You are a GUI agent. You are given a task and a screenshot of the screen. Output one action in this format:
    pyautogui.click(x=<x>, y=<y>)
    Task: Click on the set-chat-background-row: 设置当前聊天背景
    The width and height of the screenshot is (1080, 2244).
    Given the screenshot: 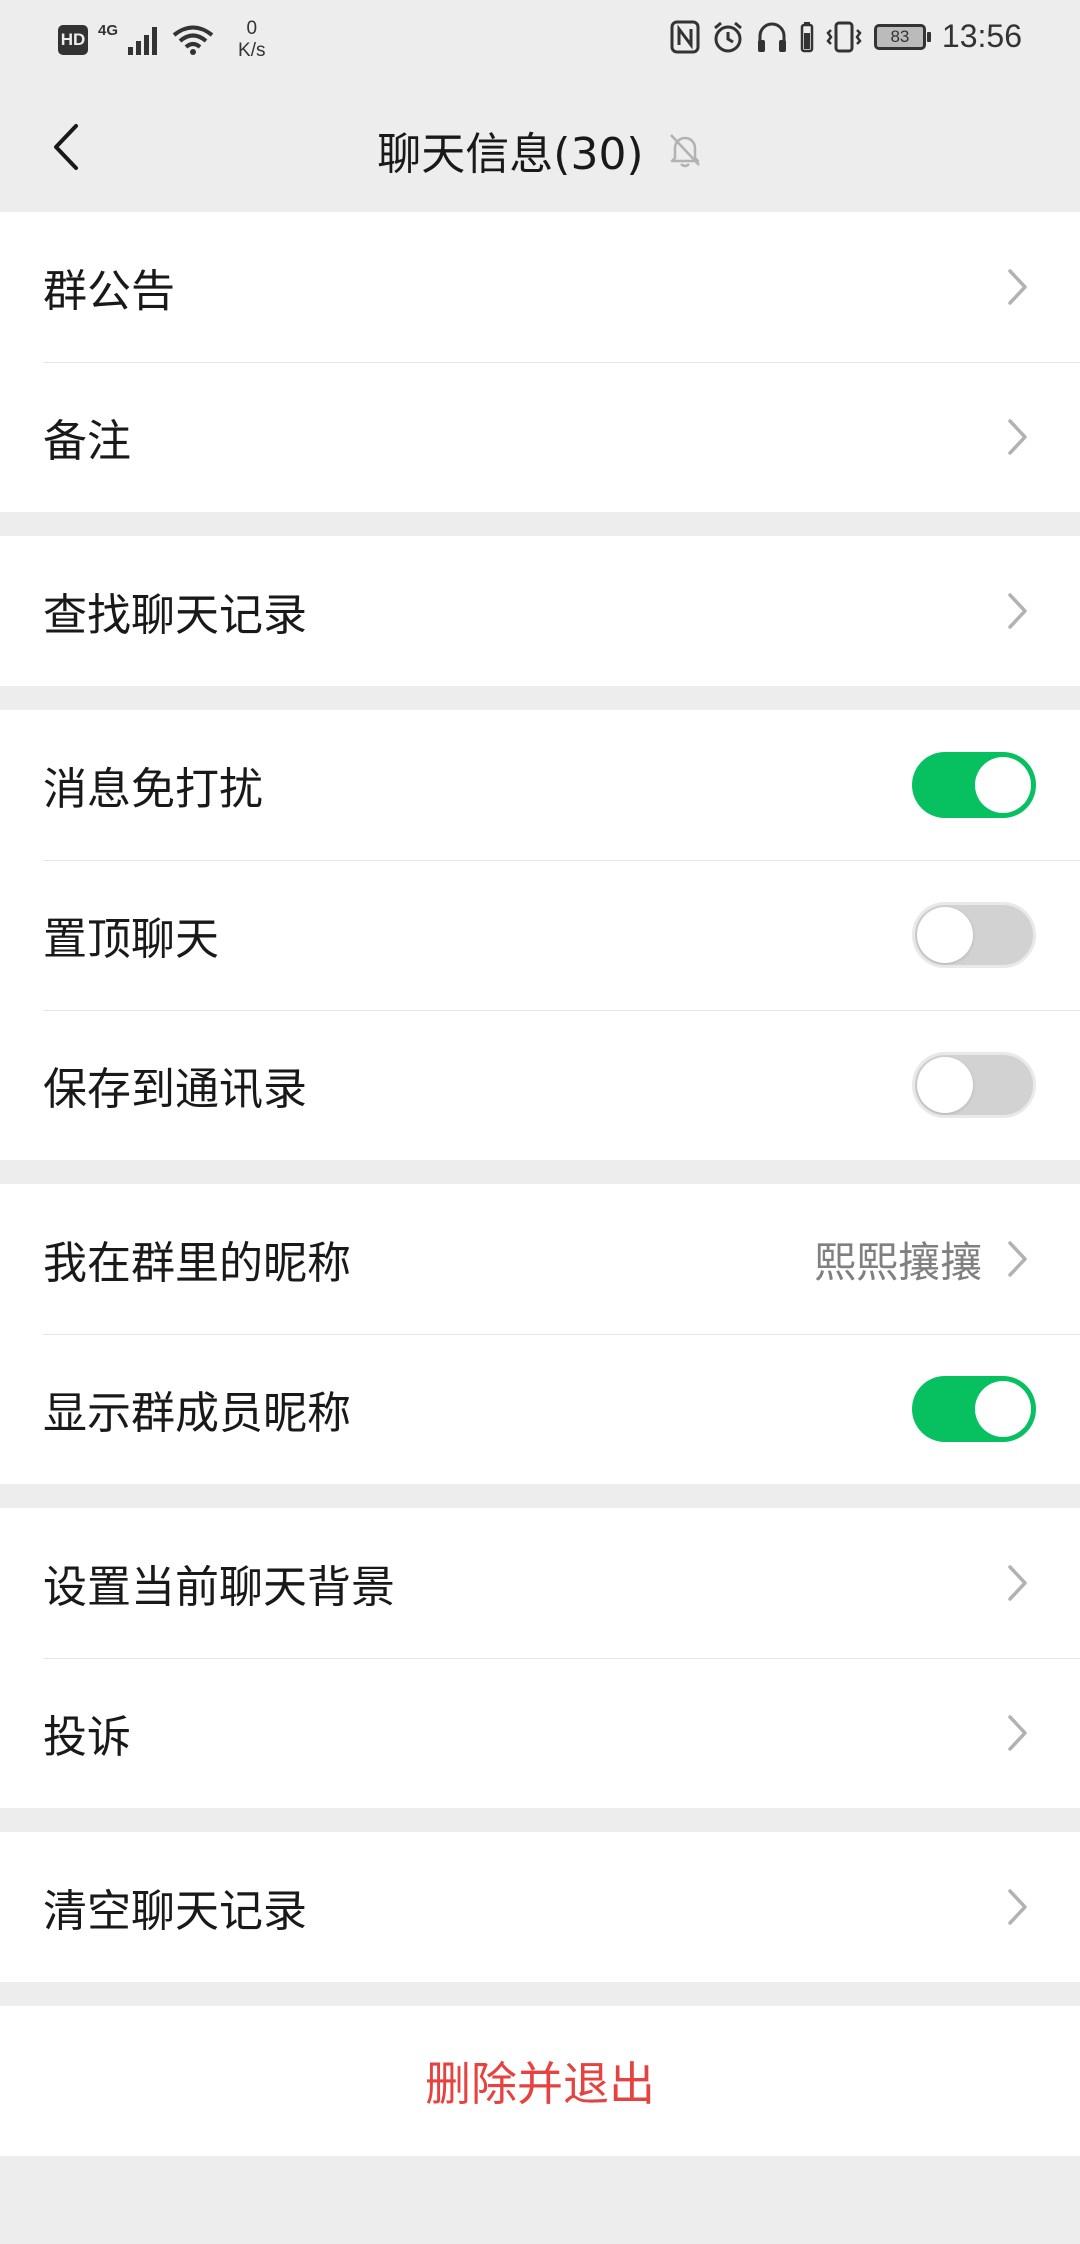 What is the action you would take?
    pyautogui.click(x=540, y=1583)
    